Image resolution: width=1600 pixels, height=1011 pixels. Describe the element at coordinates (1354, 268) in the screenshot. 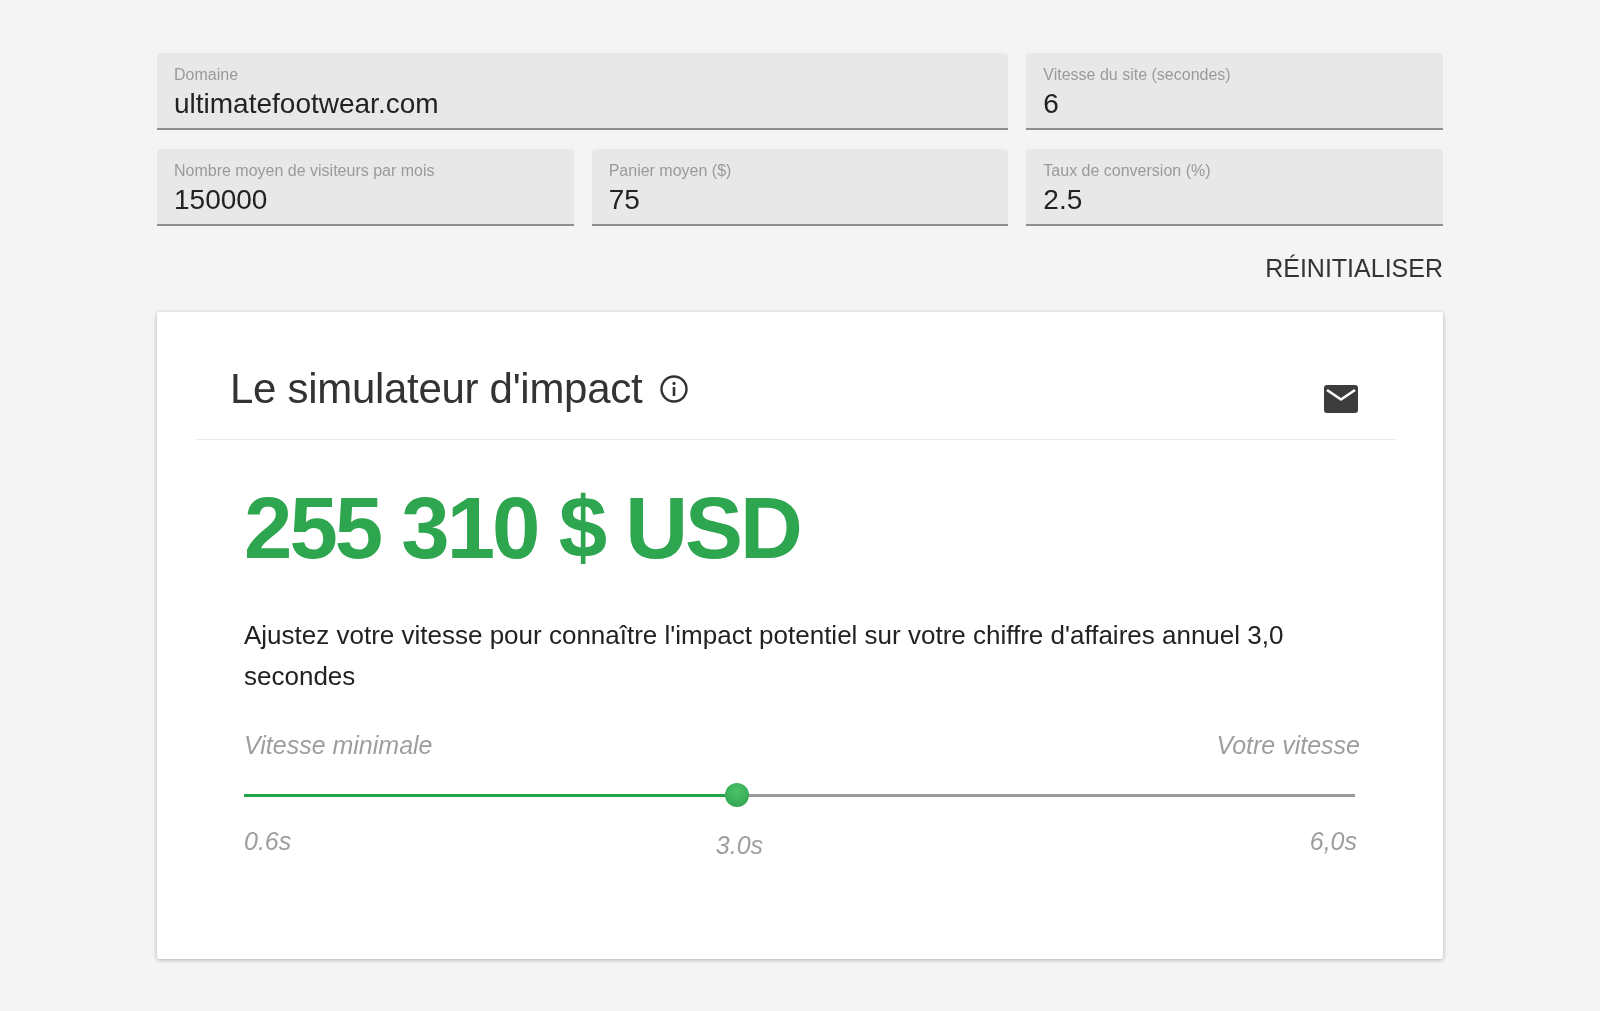

I see `reset-button: RÉINITIALISER` at that location.